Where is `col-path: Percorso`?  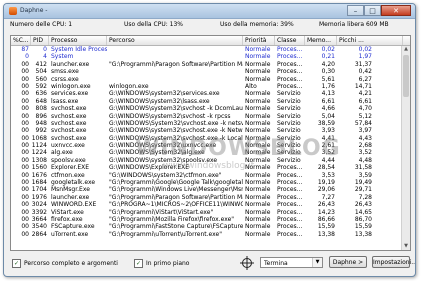
col-path: Percorso is located at coordinates (175, 40).